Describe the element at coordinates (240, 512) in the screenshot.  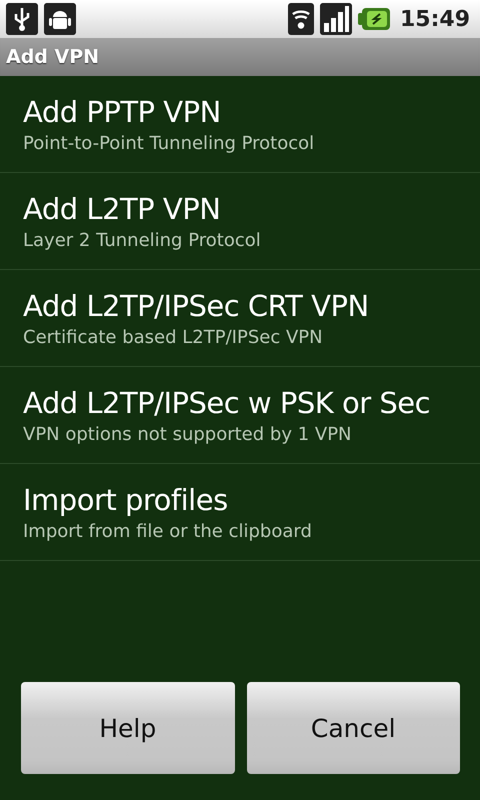
I see `list-item: Import profiles Import from file or the clipboard` at that location.